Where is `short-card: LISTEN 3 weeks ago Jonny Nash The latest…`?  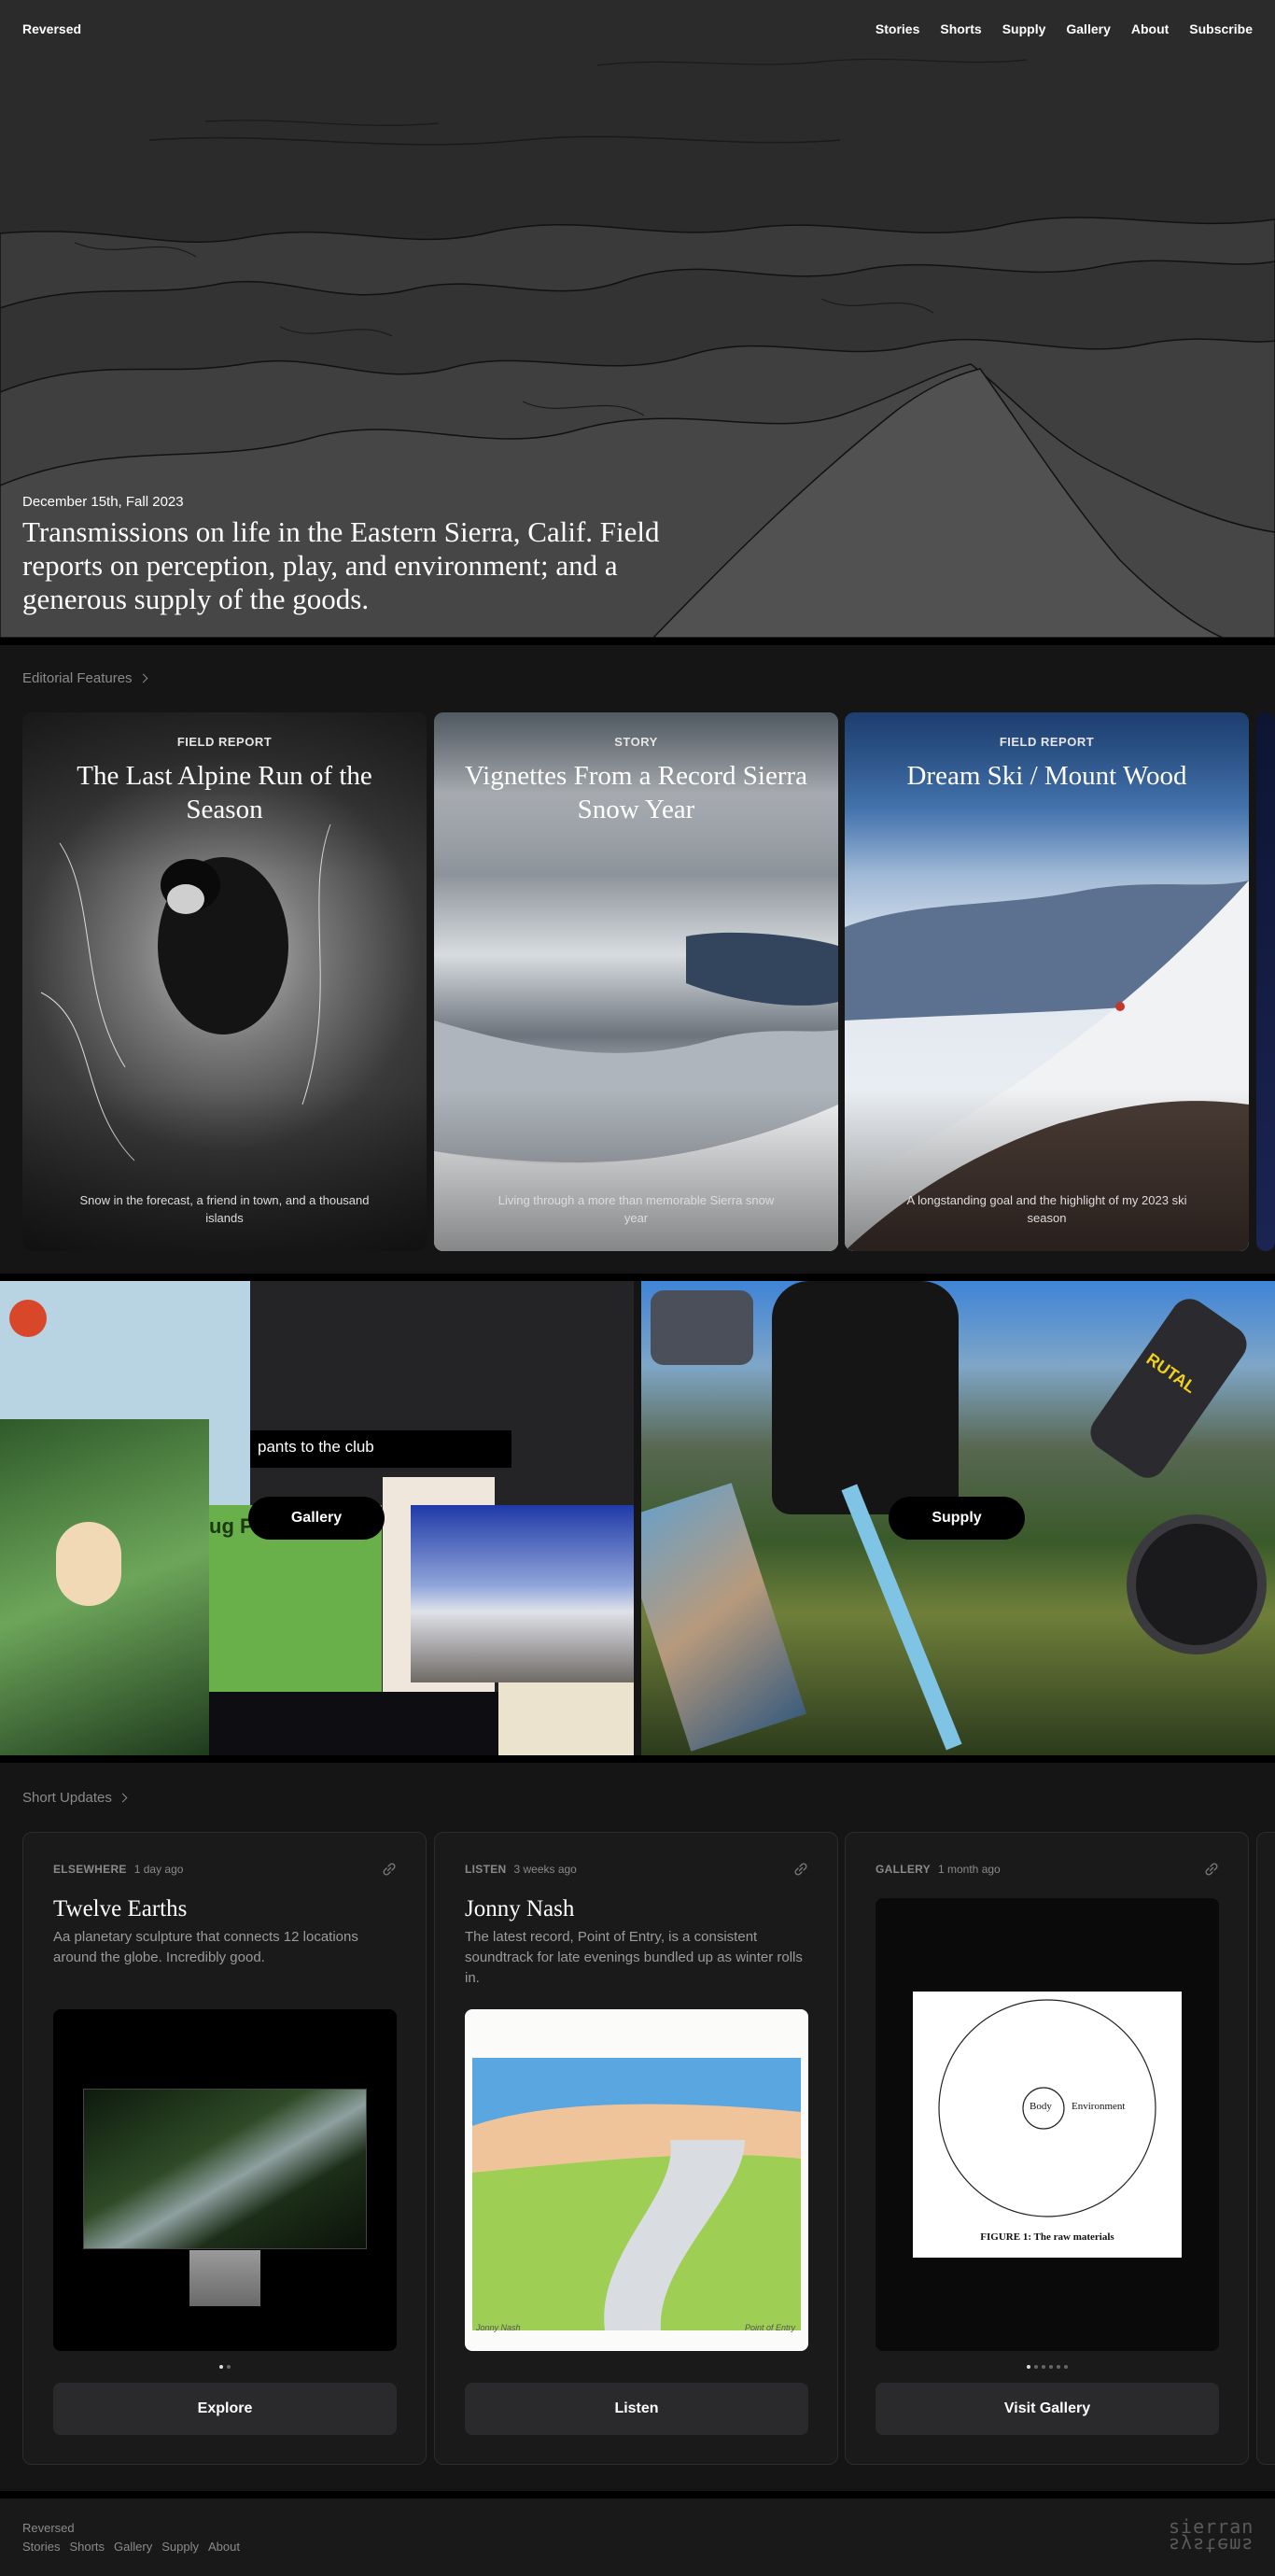 short-card: LISTEN 3 weeks ago Jonny Nash The latest… is located at coordinates (636, 2148).